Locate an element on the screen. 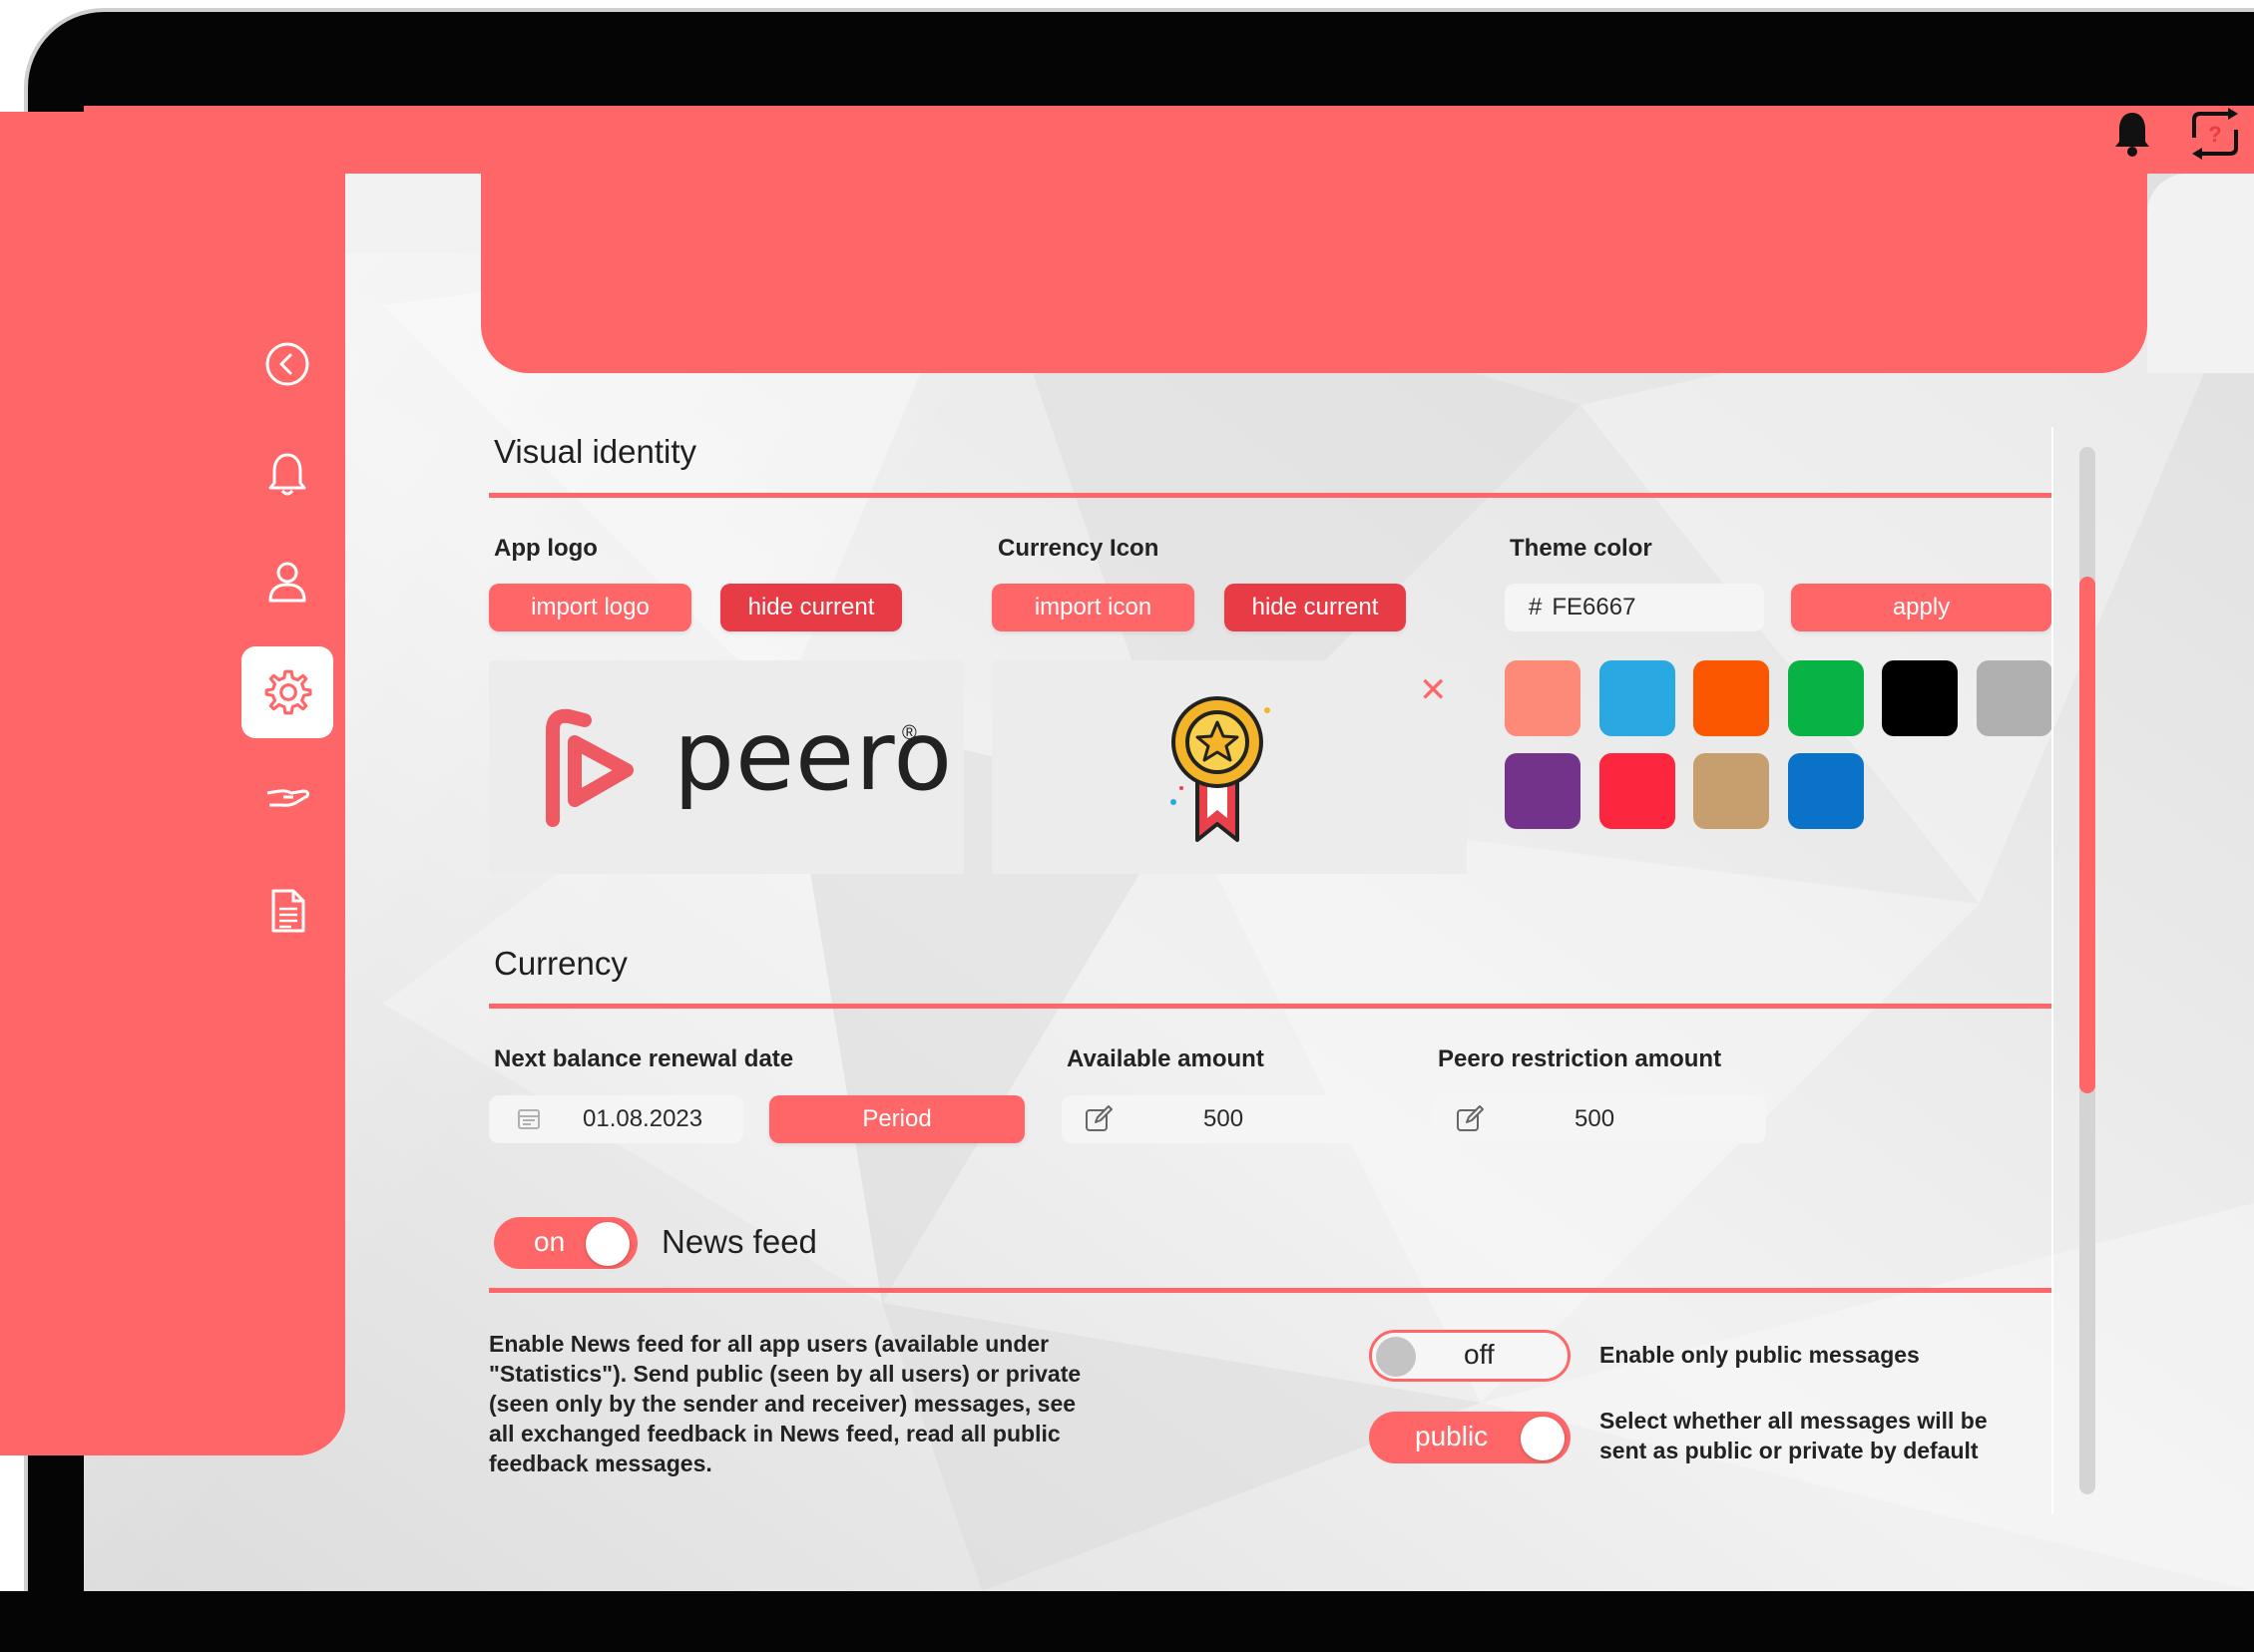  currency-icon-label: Currency Icon is located at coordinates (1078, 548).